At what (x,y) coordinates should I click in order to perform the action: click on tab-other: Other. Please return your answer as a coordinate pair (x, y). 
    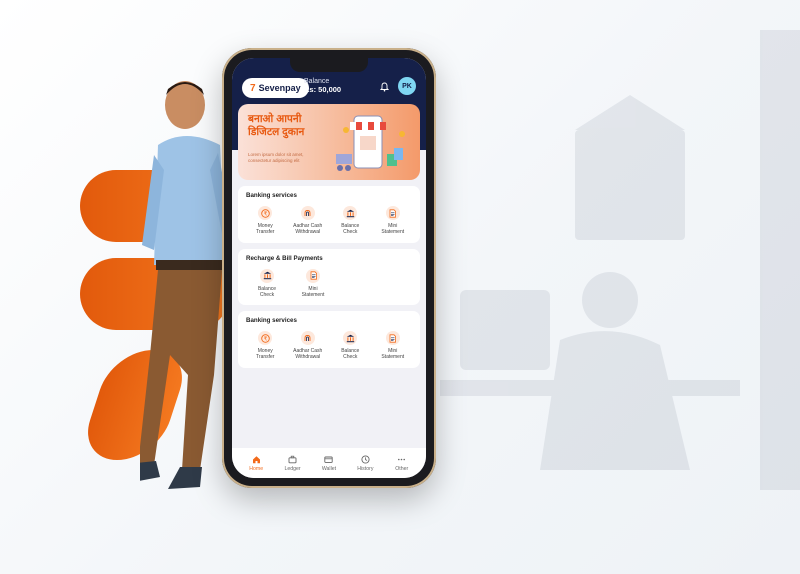
    Looking at the image, I should click on (402, 463).